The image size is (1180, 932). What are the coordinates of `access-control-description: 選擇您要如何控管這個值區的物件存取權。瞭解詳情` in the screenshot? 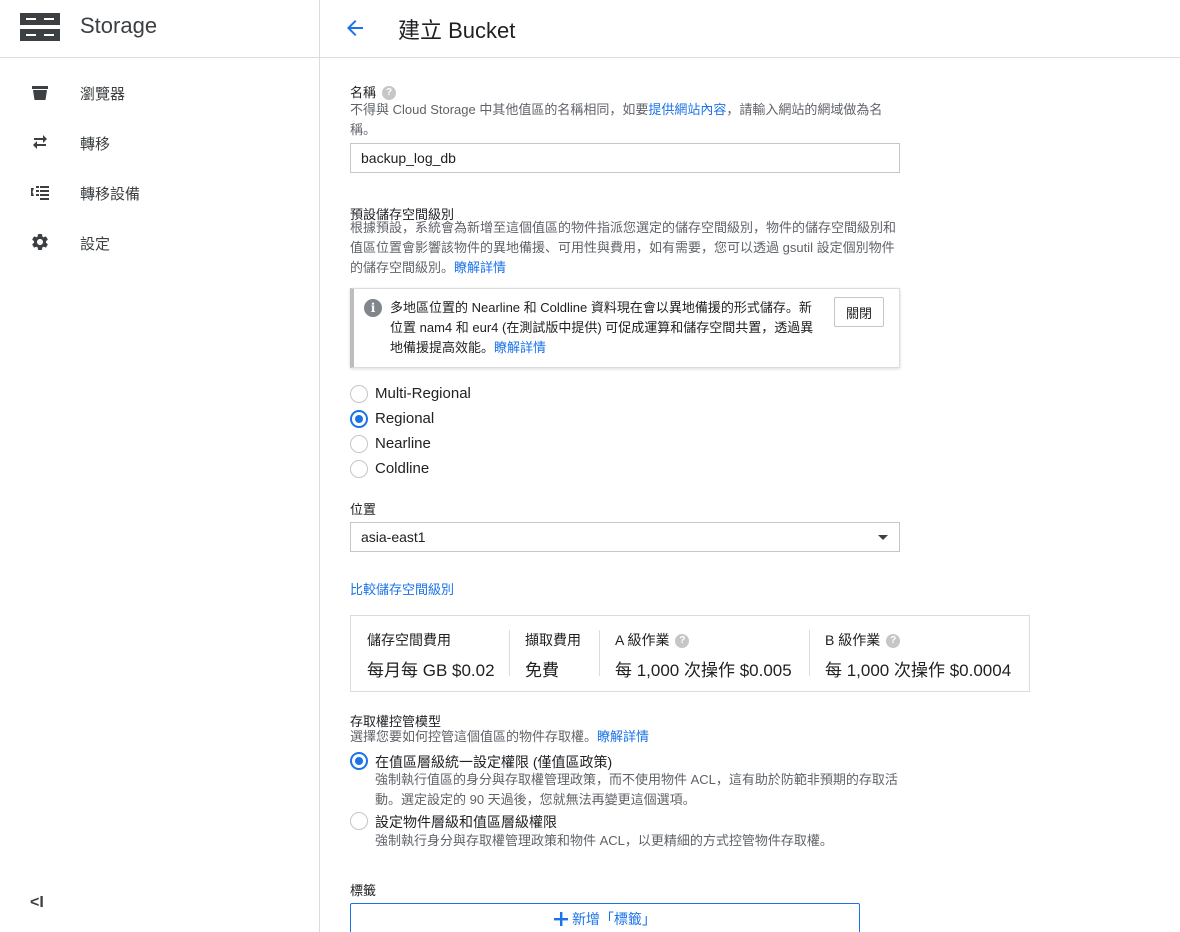 It's located at (626, 737).